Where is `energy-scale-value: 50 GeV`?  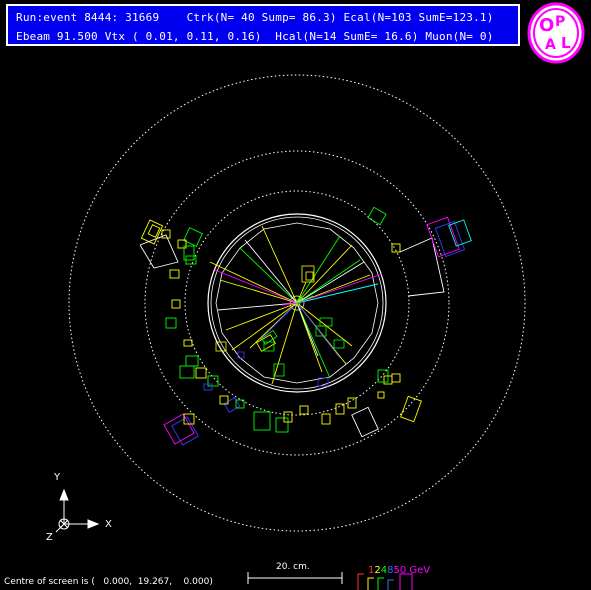
energy-scale-value: 50 GeV is located at coordinates (412, 570).